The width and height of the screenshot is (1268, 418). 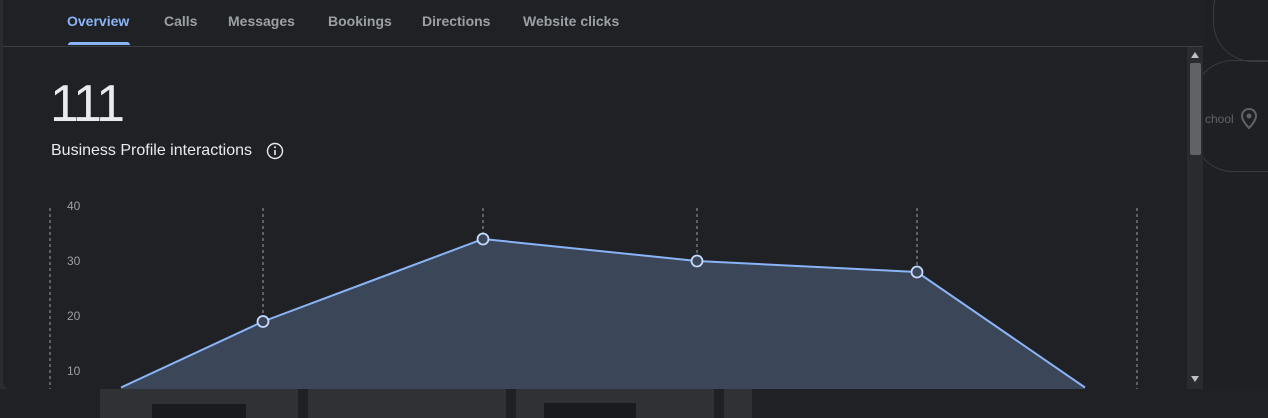 I want to click on y-tick-label: 30, so click(x=74, y=261).